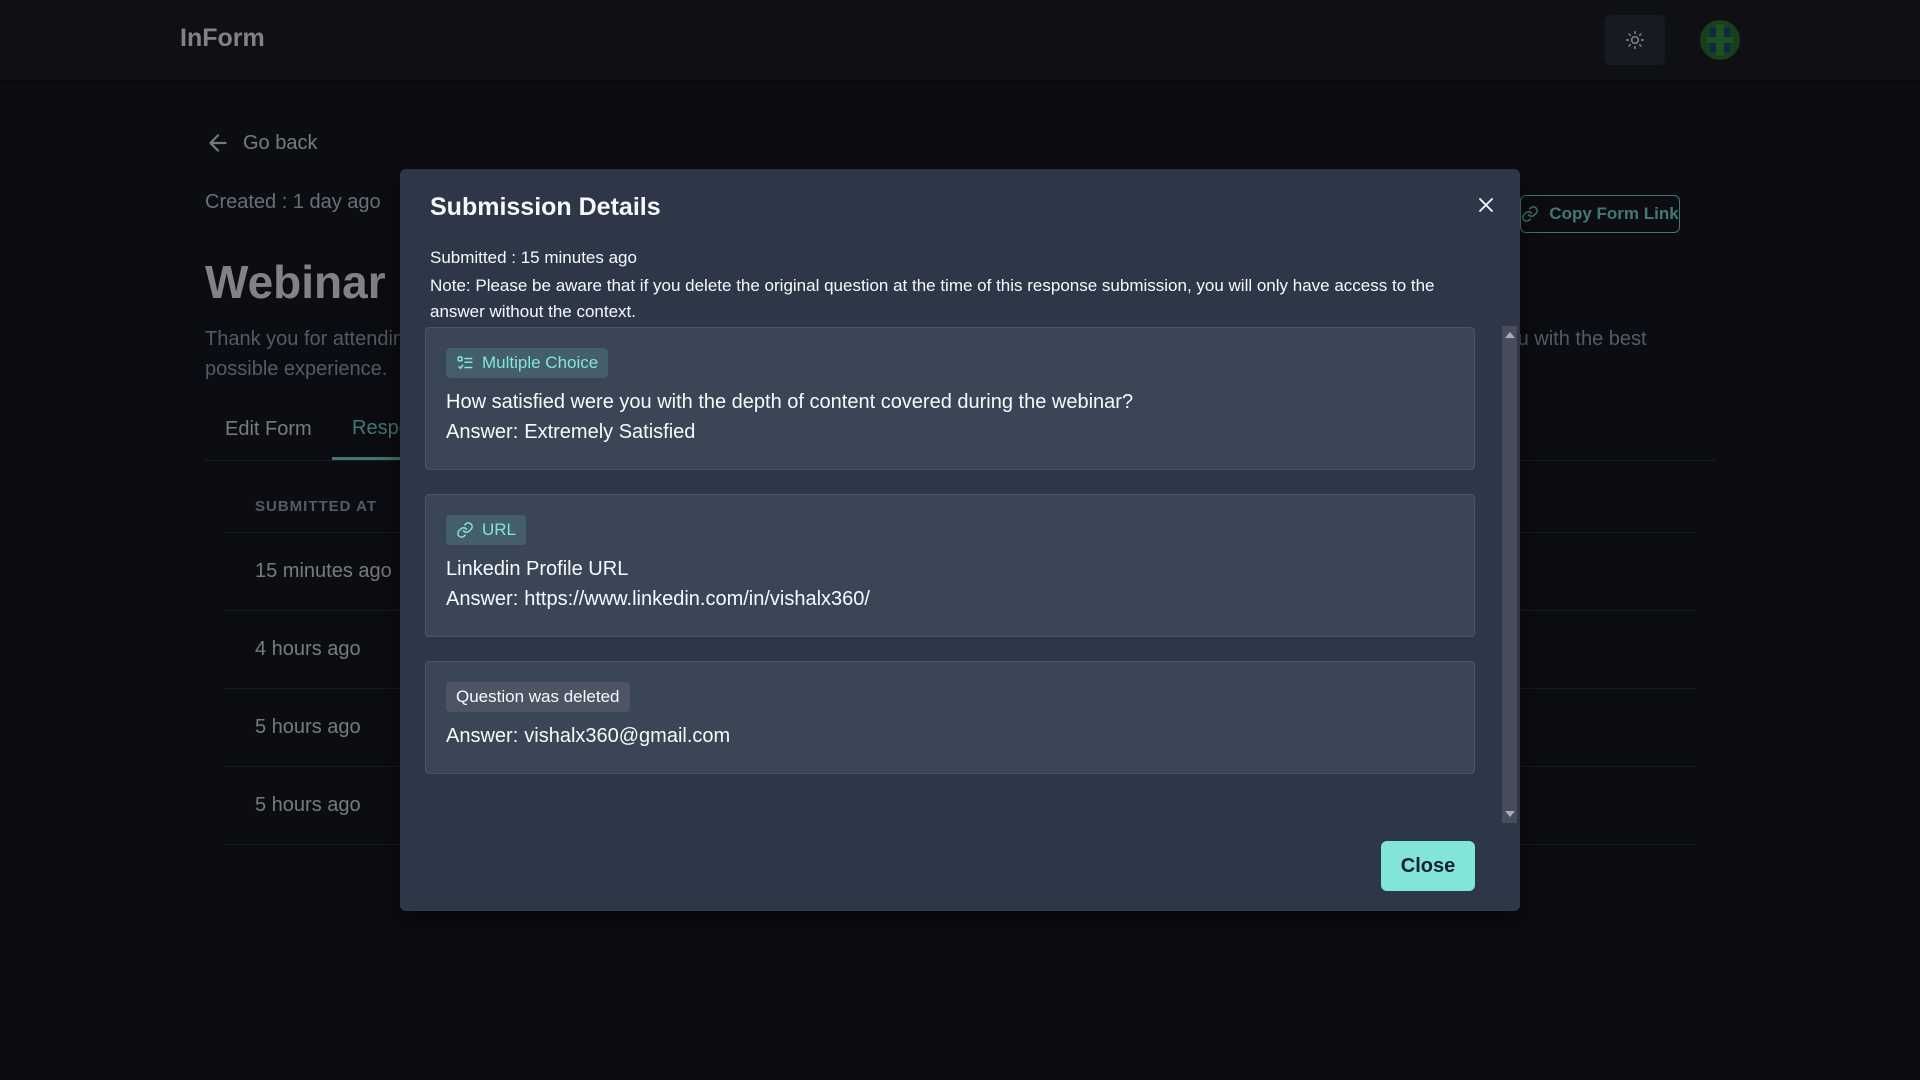 Image resolution: width=1920 pixels, height=1080 pixels. What do you see at coordinates (610, 432) in the screenshot?
I see `answer-value: Extremely Satisfied` at bounding box center [610, 432].